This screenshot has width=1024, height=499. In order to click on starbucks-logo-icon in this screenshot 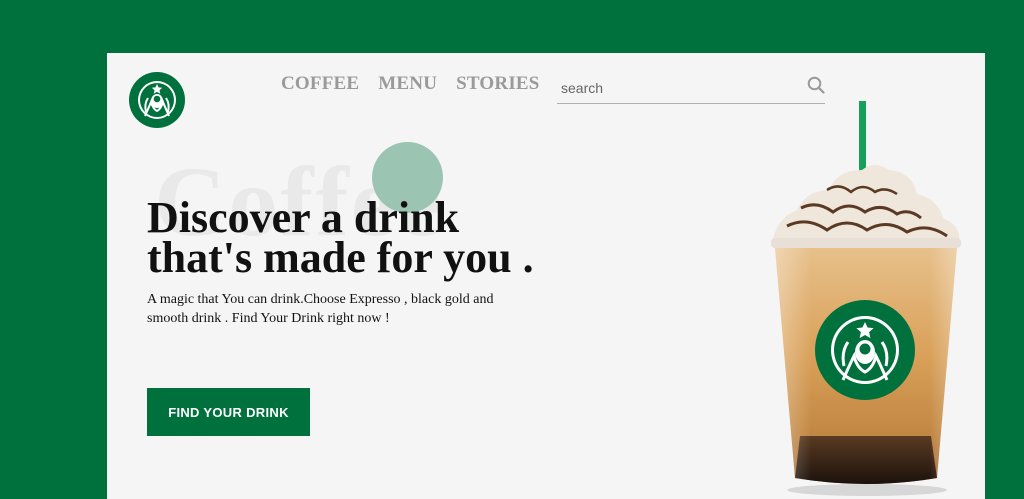, I will do `click(157, 100)`.